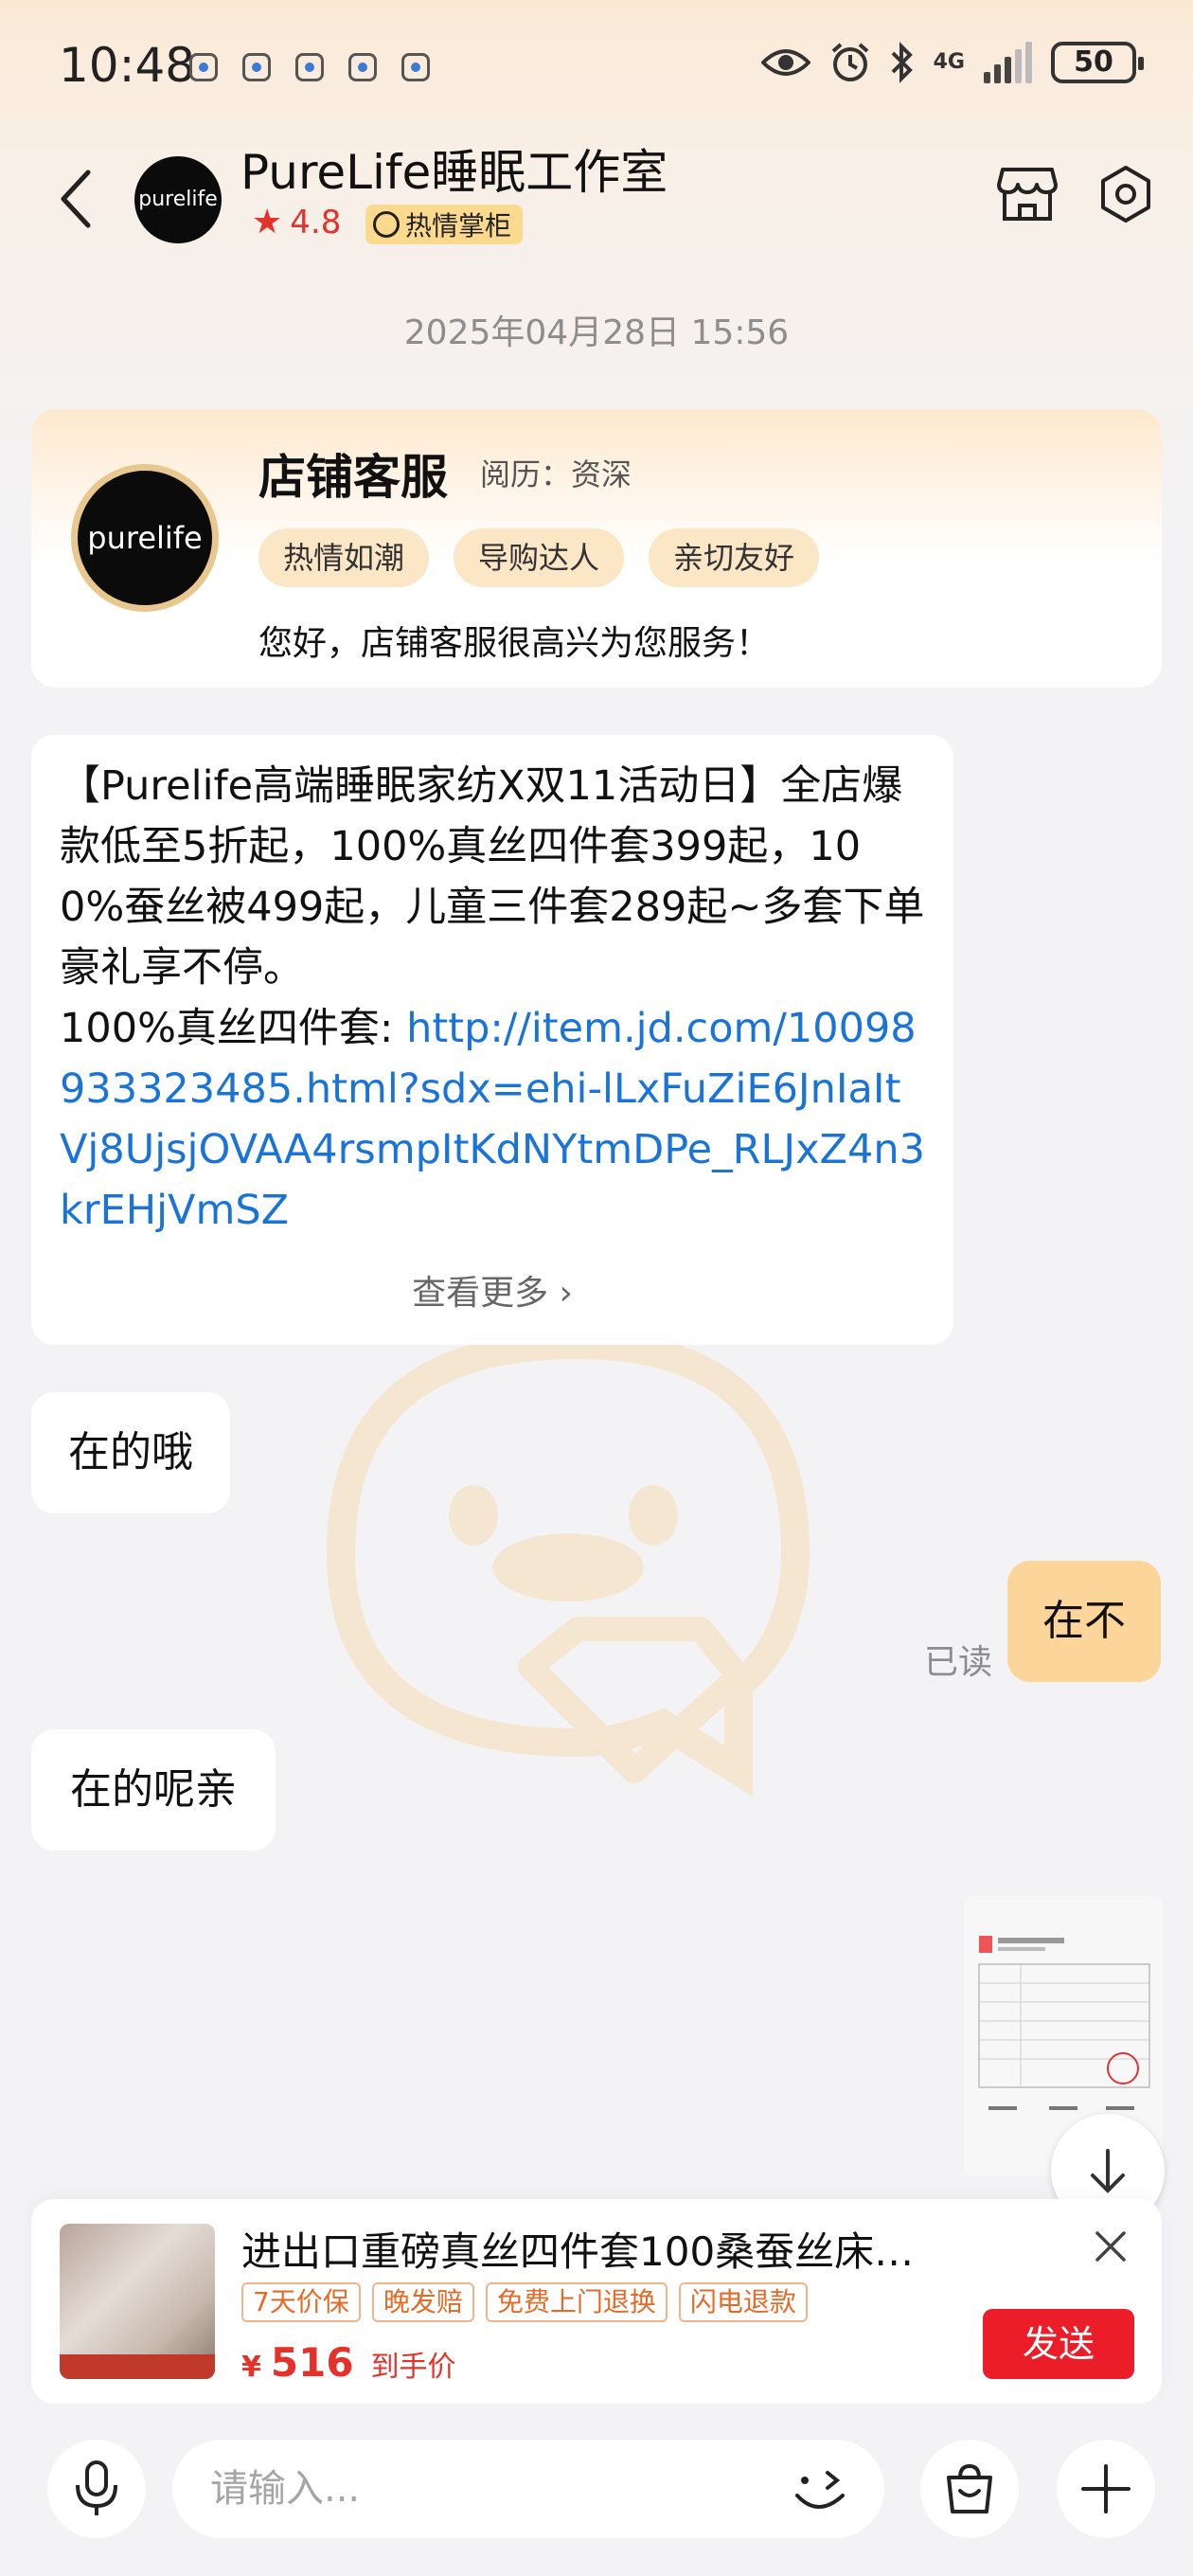 The image size is (1193, 2576). I want to click on close-product-button, so click(1110, 2246).